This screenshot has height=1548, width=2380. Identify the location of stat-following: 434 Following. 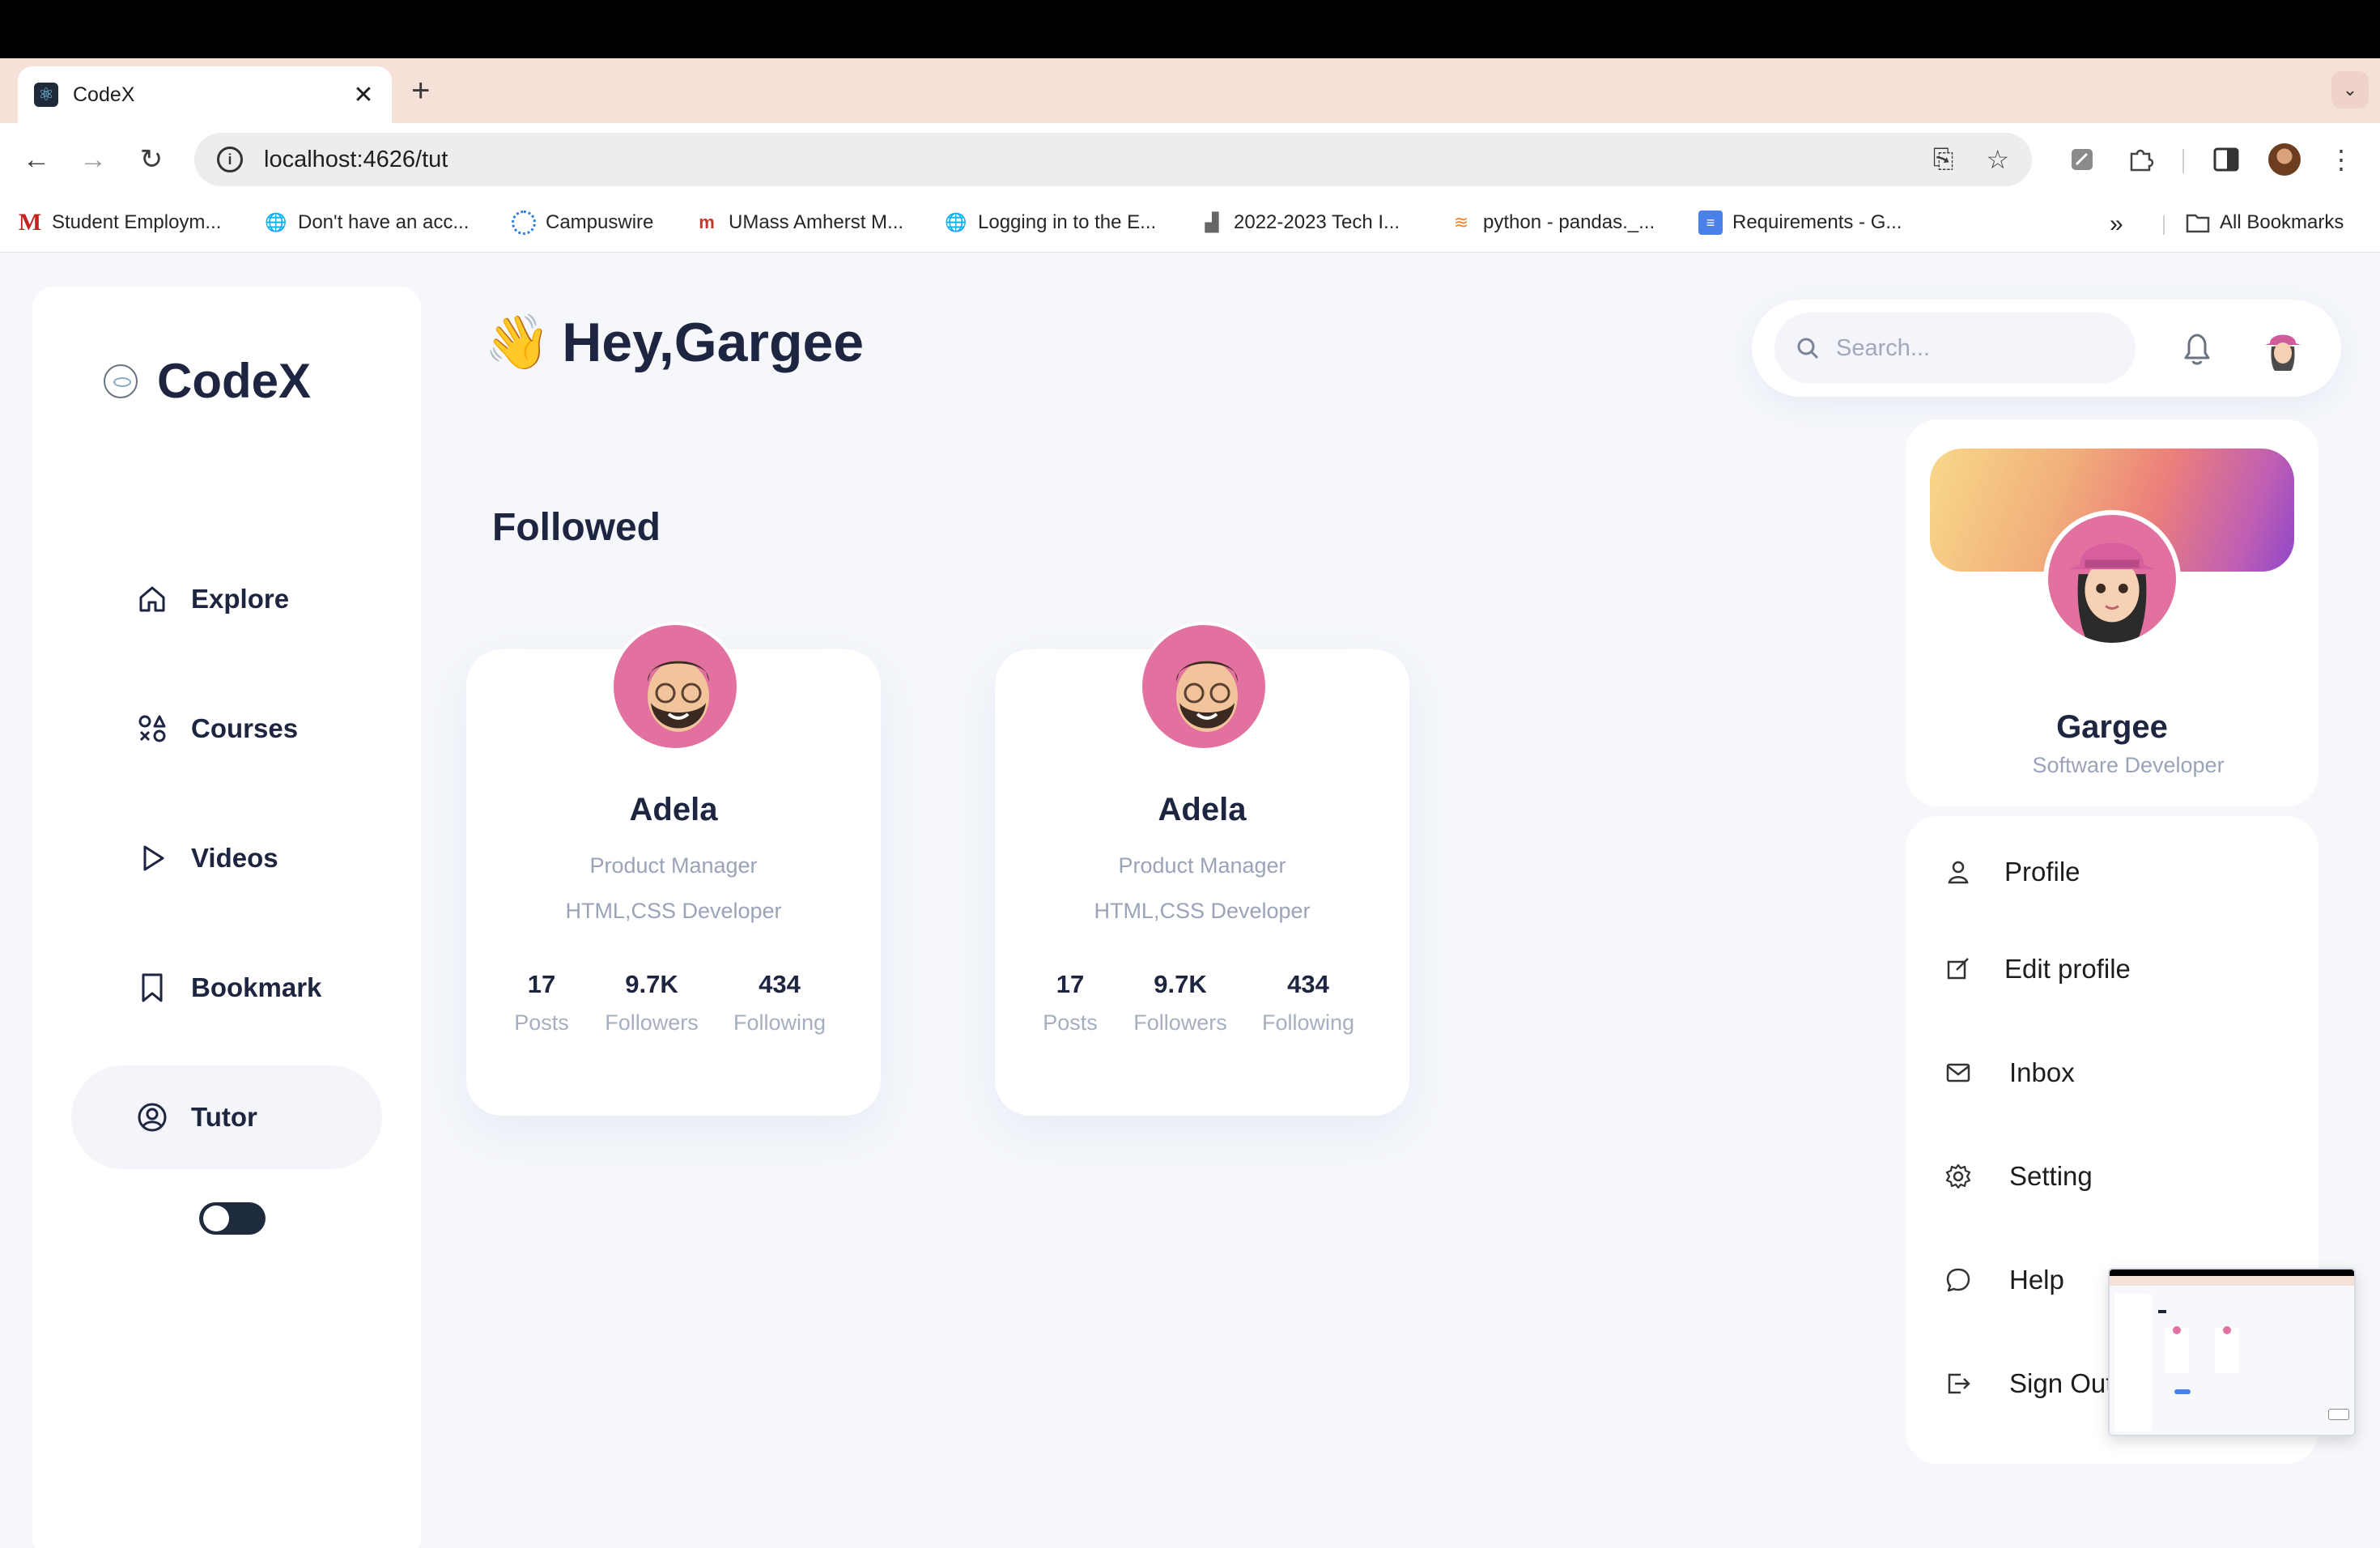
(1308, 1003).